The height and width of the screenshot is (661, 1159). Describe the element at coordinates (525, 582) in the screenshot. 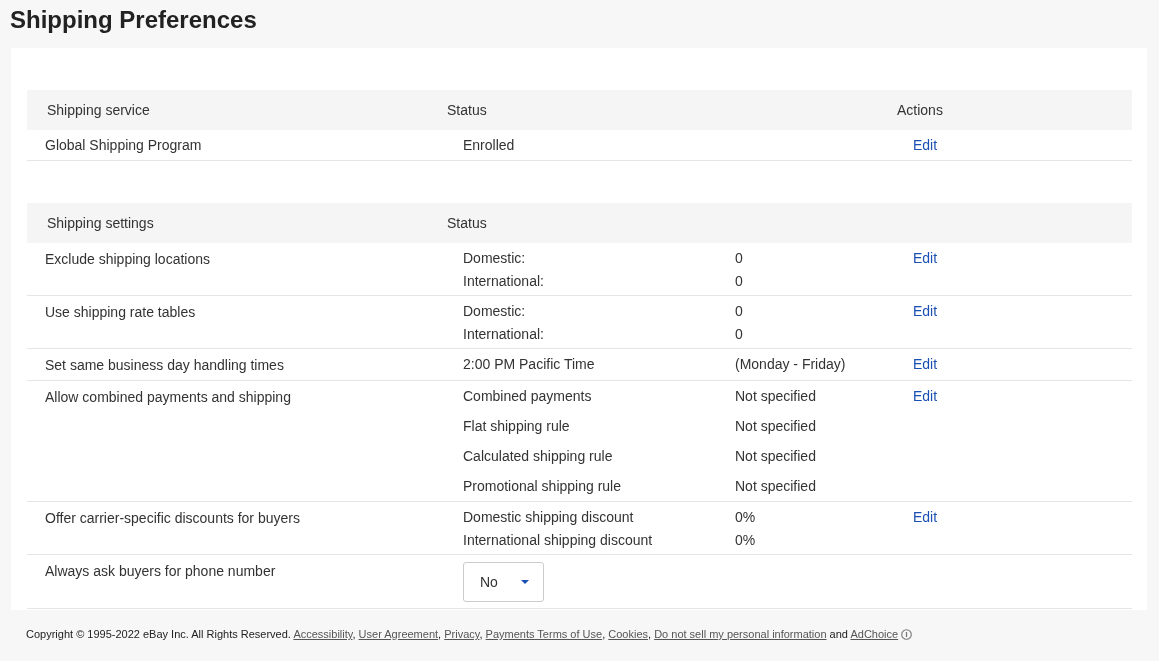

I see `caret-icon` at that location.